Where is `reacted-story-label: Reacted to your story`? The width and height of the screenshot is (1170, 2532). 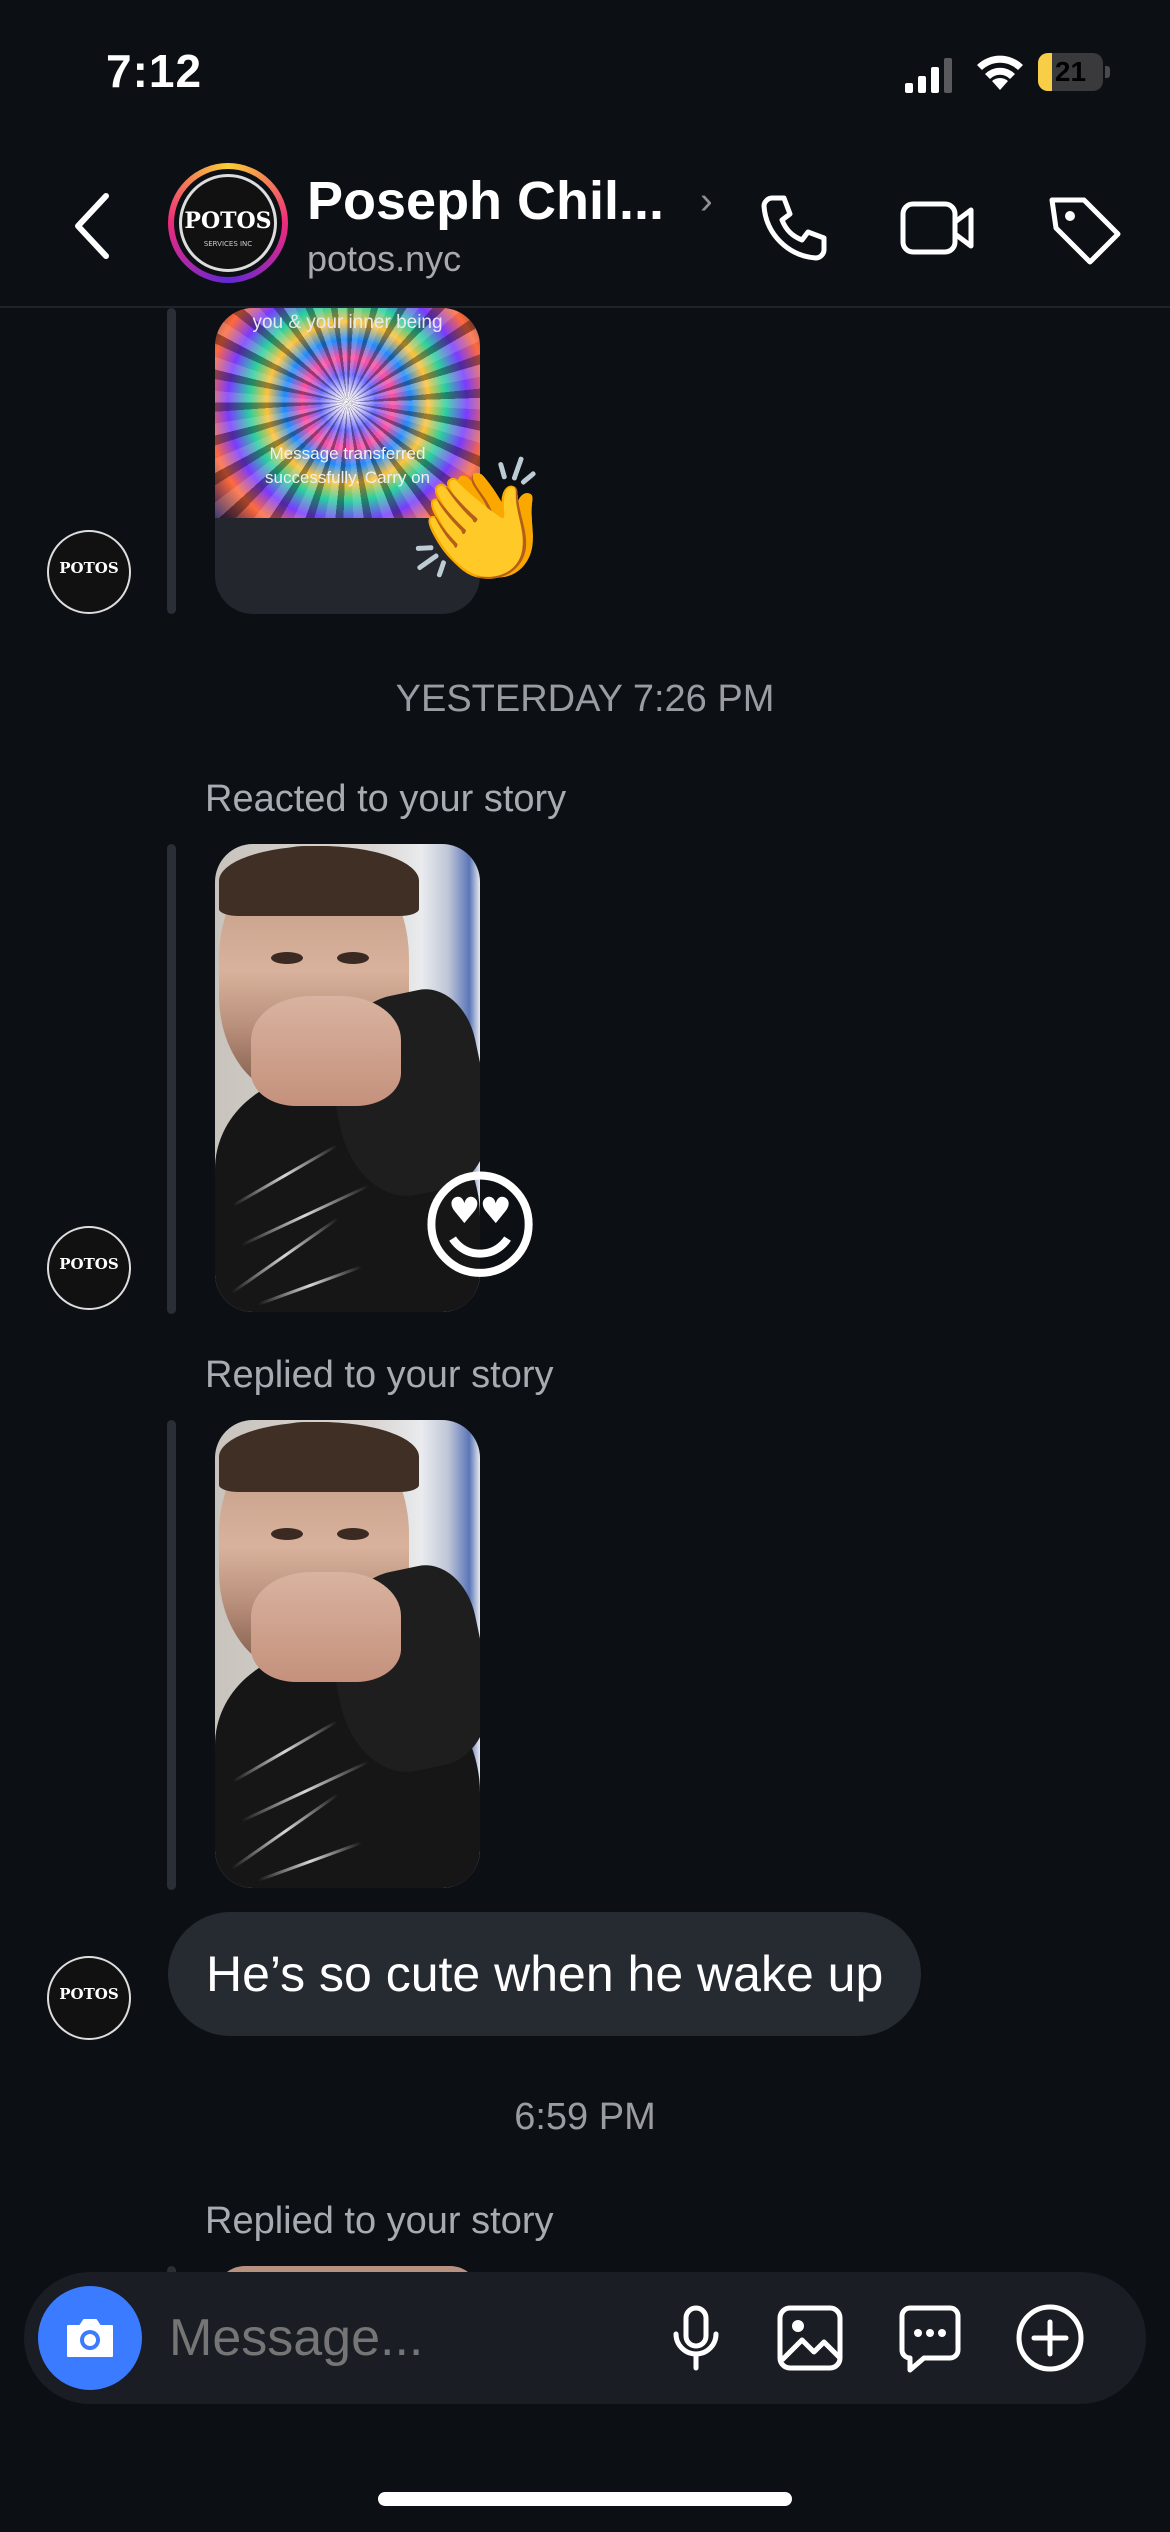 reacted-story-label: Reacted to your story is located at coordinates (386, 799).